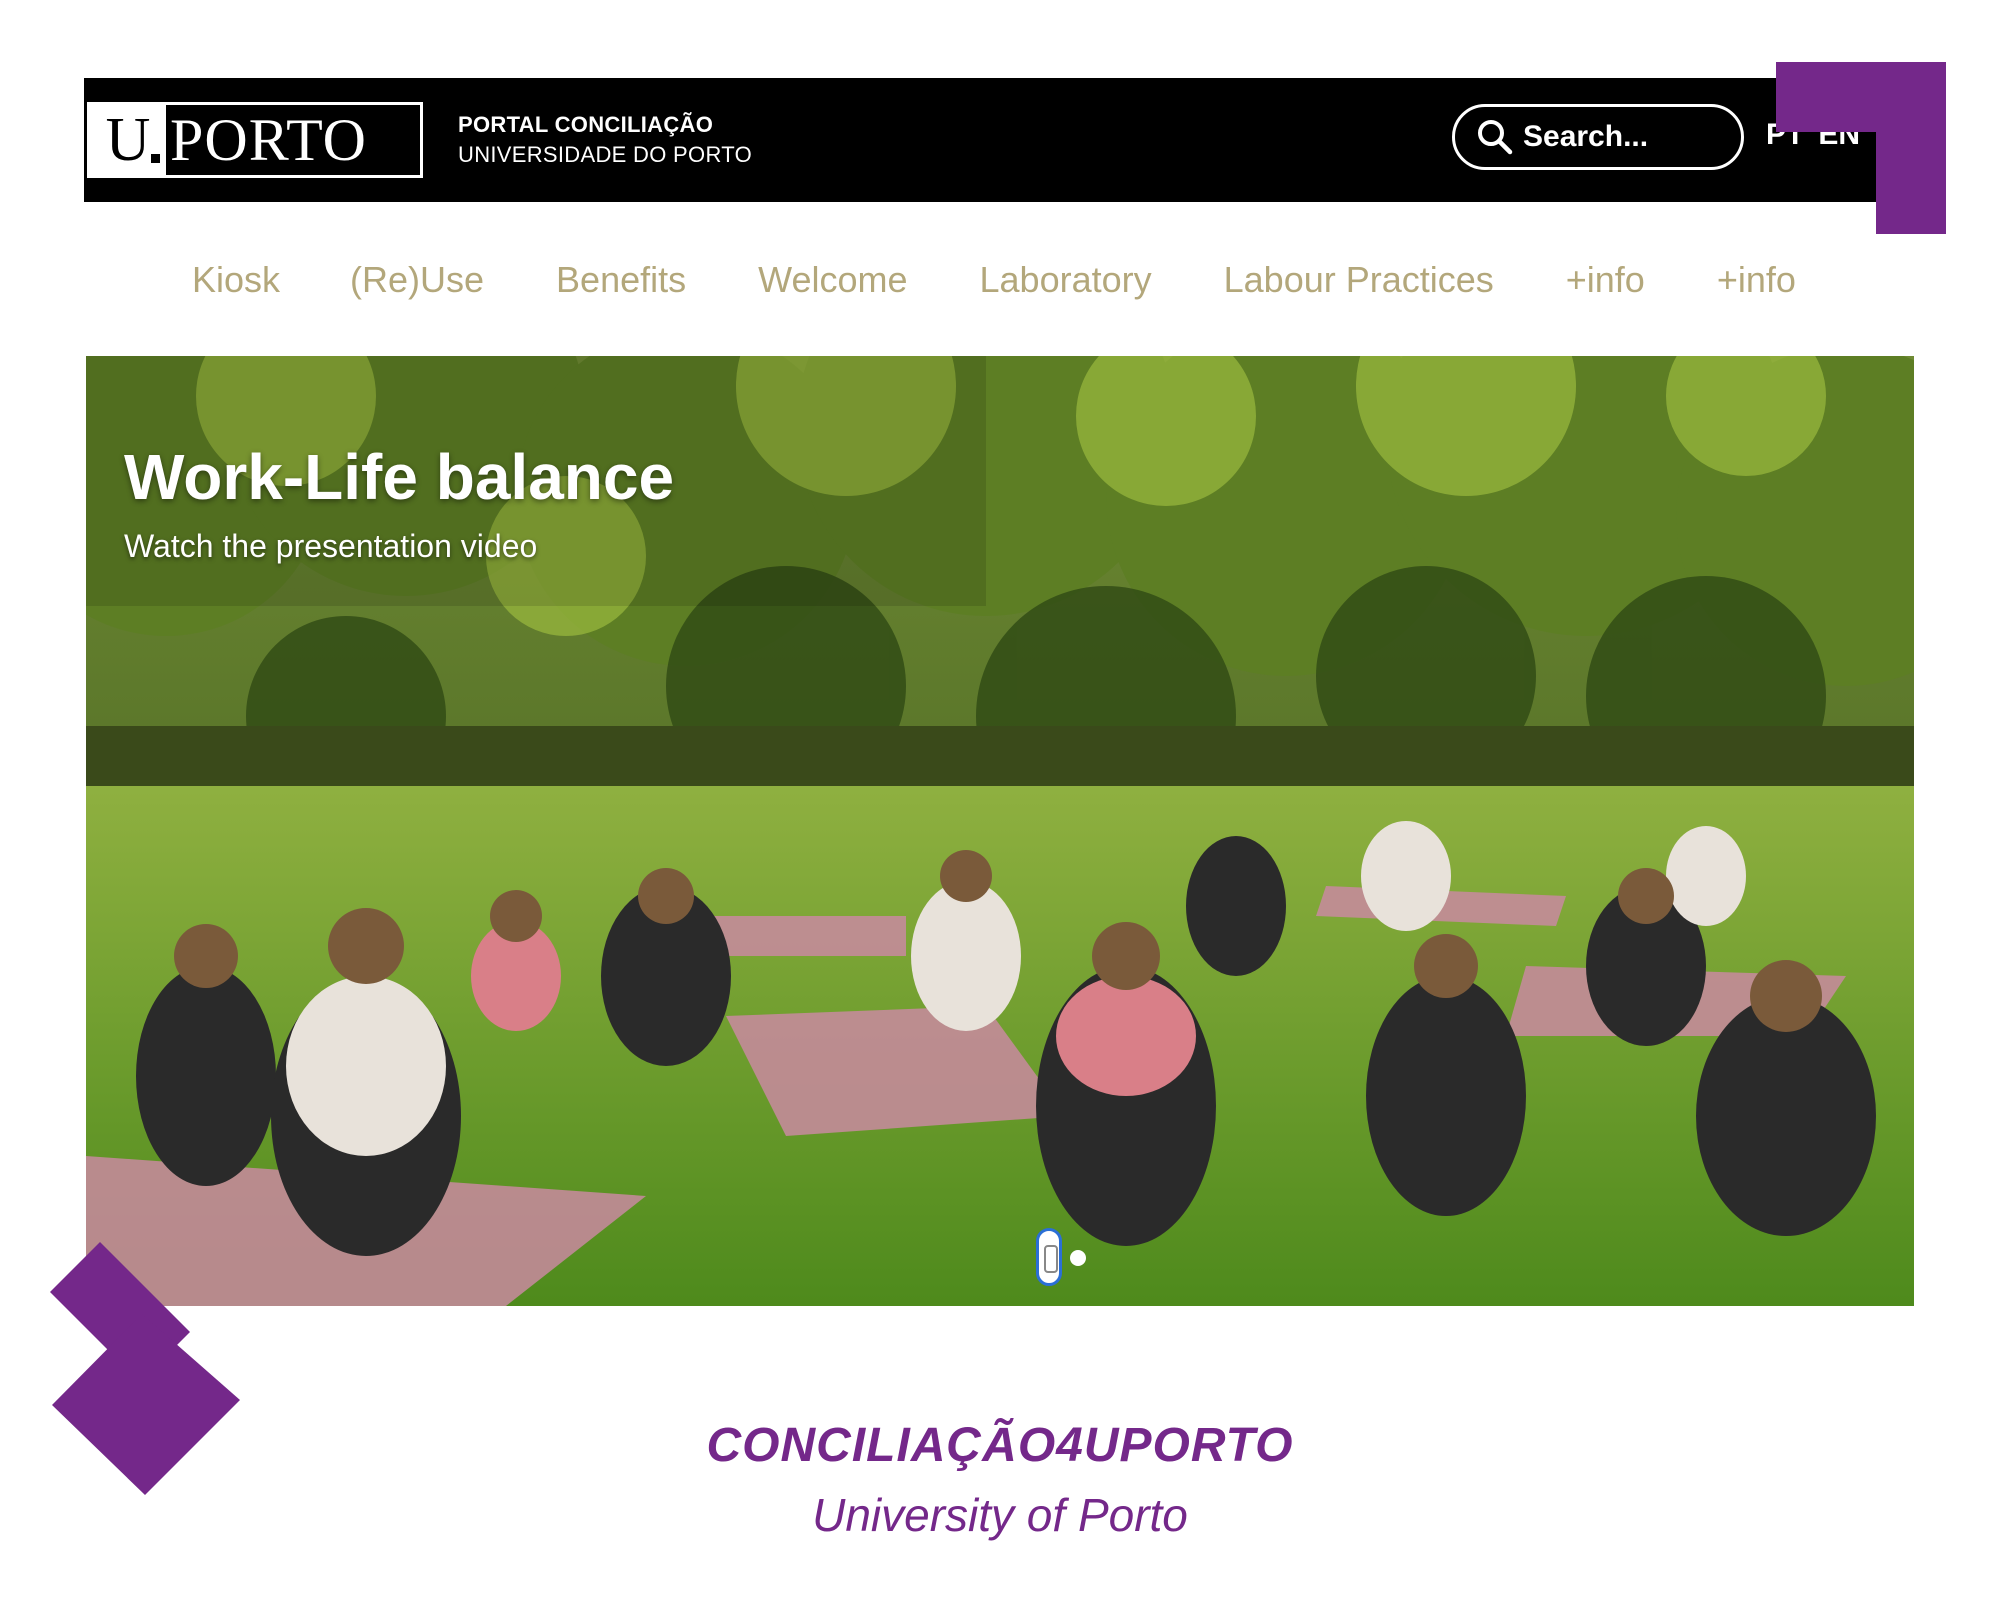 The image size is (2000, 1600). I want to click on logo-porto-text: PORTO, so click(269, 140).